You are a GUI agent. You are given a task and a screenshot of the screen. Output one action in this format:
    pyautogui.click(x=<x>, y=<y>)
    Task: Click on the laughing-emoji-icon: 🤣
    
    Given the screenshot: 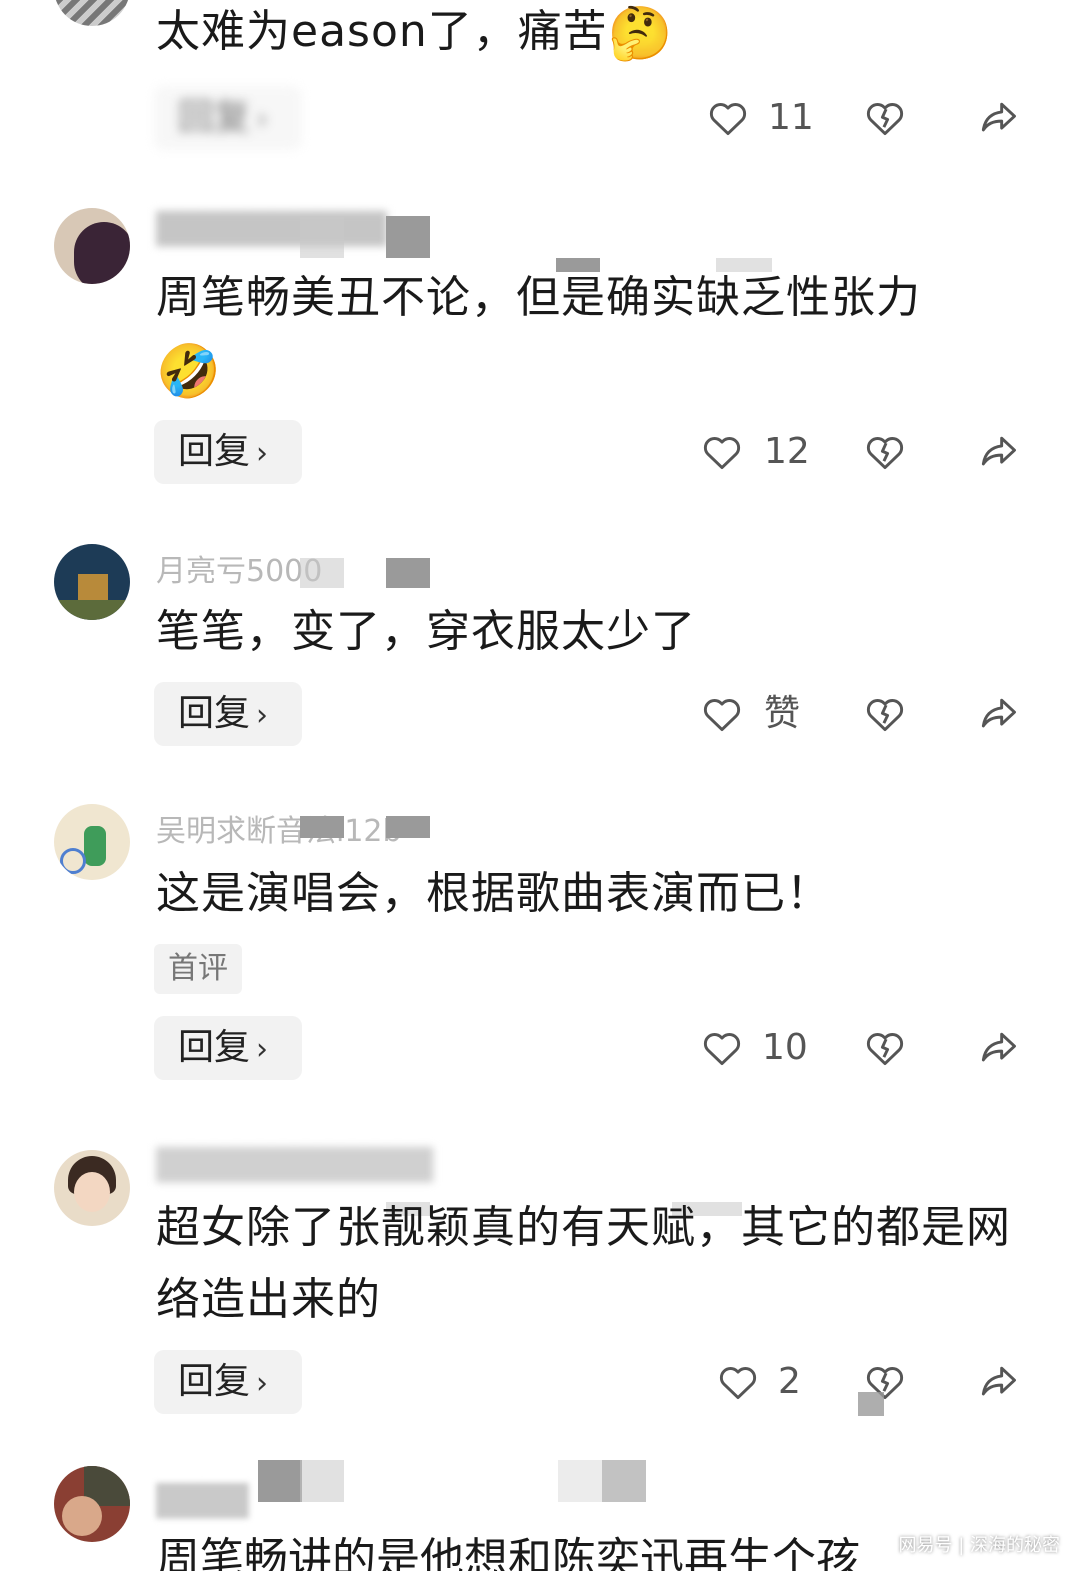 What is the action you would take?
    pyautogui.click(x=189, y=372)
    